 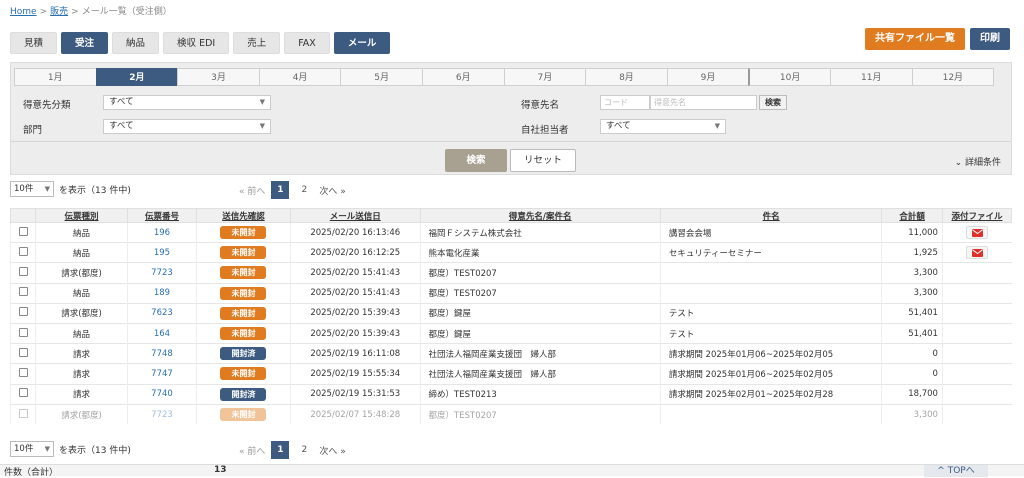 I want to click on month-5: 5月, so click(x=381, y=77).